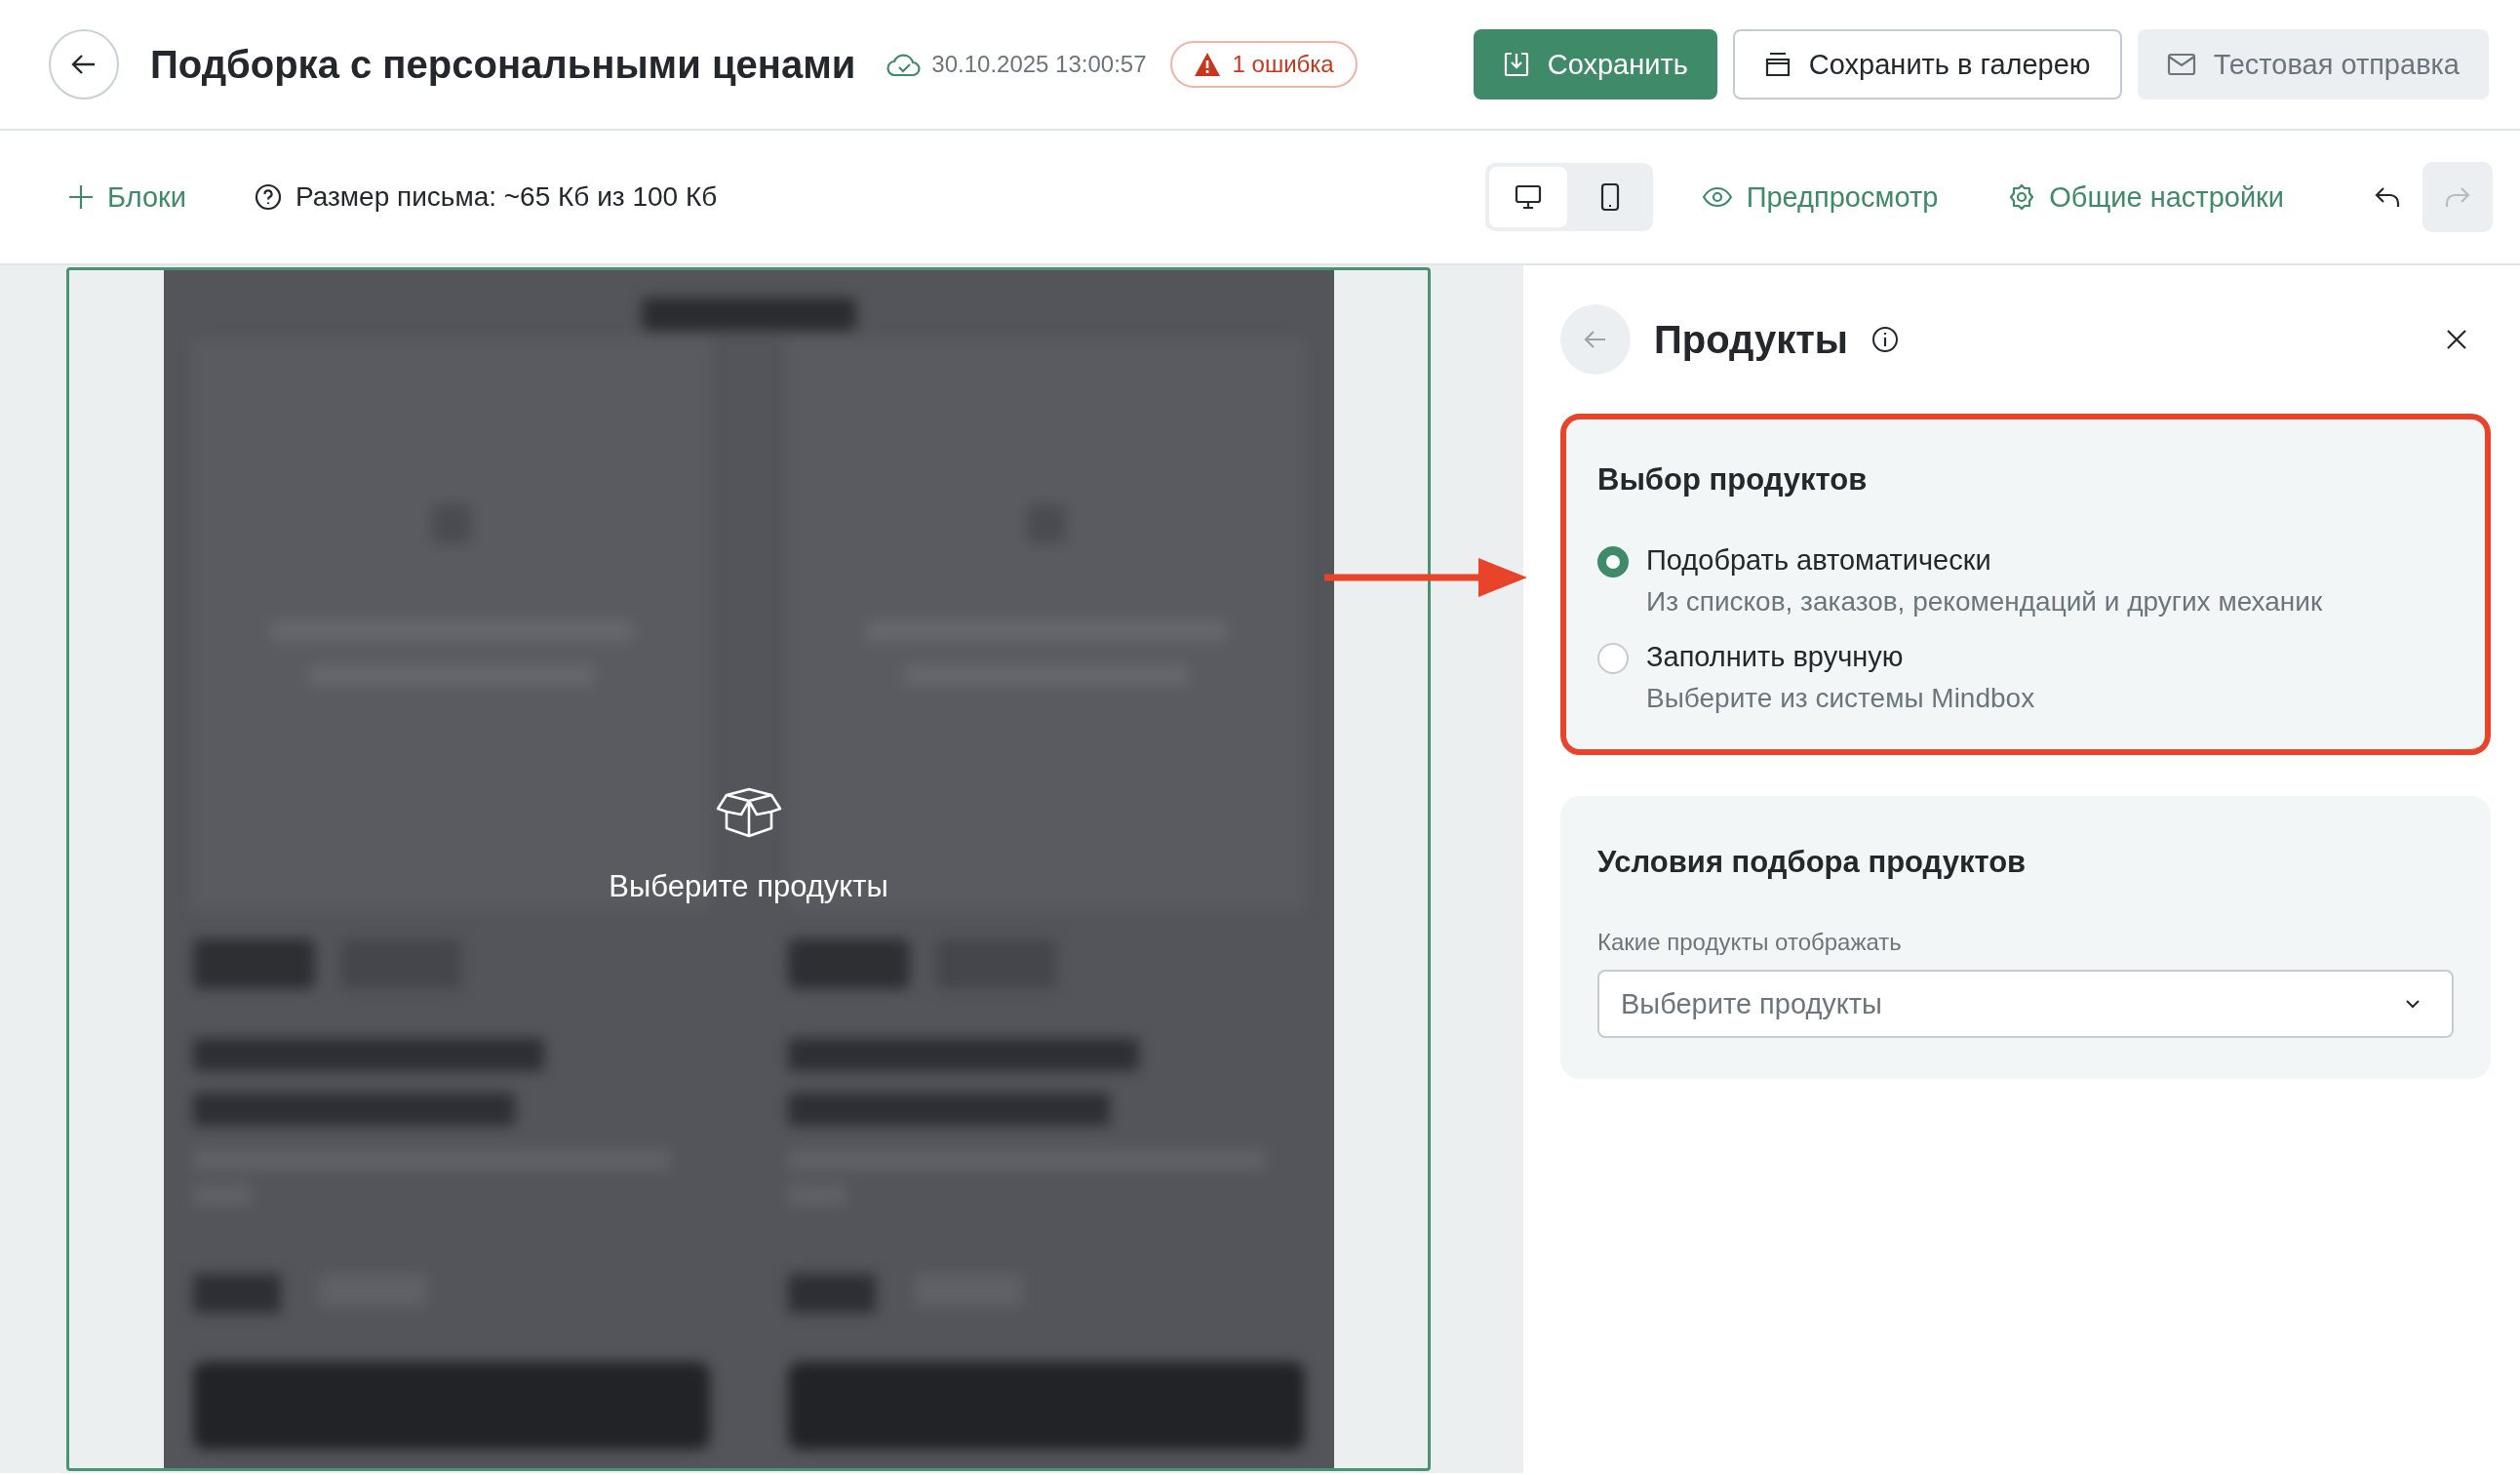 Image resolution: width=2520 pixels, height=1475 pixels. I want to click on close-icon, so click(2456, 340).